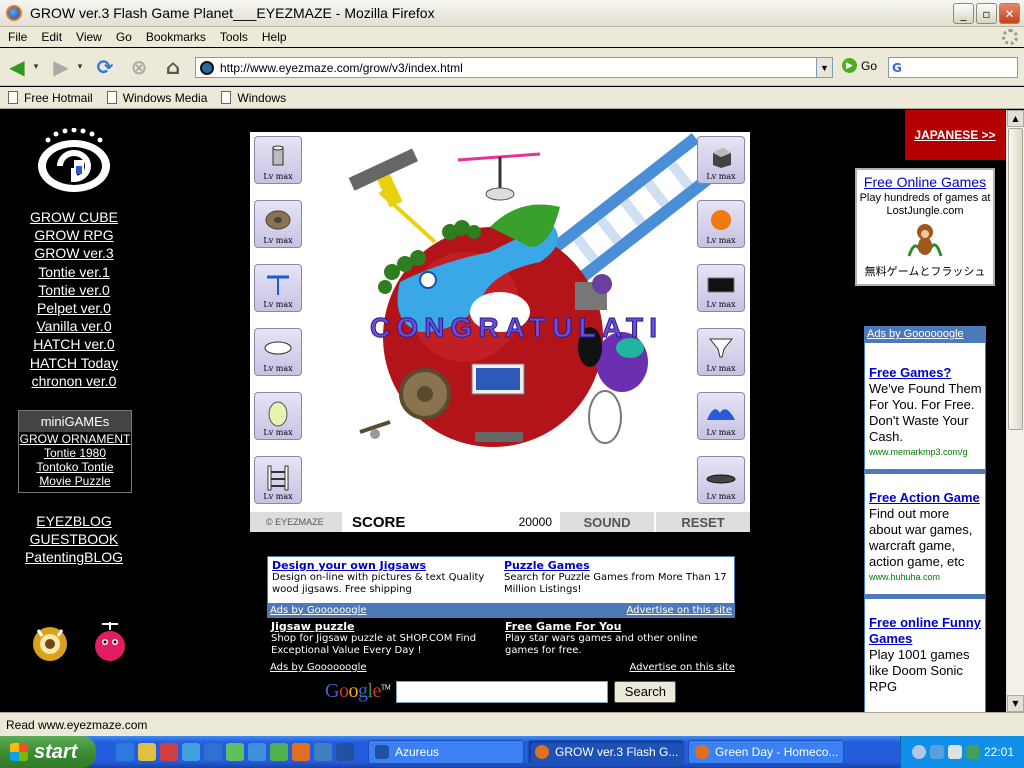  Describe the element at coordinates (616, 566) in the screenshot. I see `ad-title: Puzzle Games` at that location.